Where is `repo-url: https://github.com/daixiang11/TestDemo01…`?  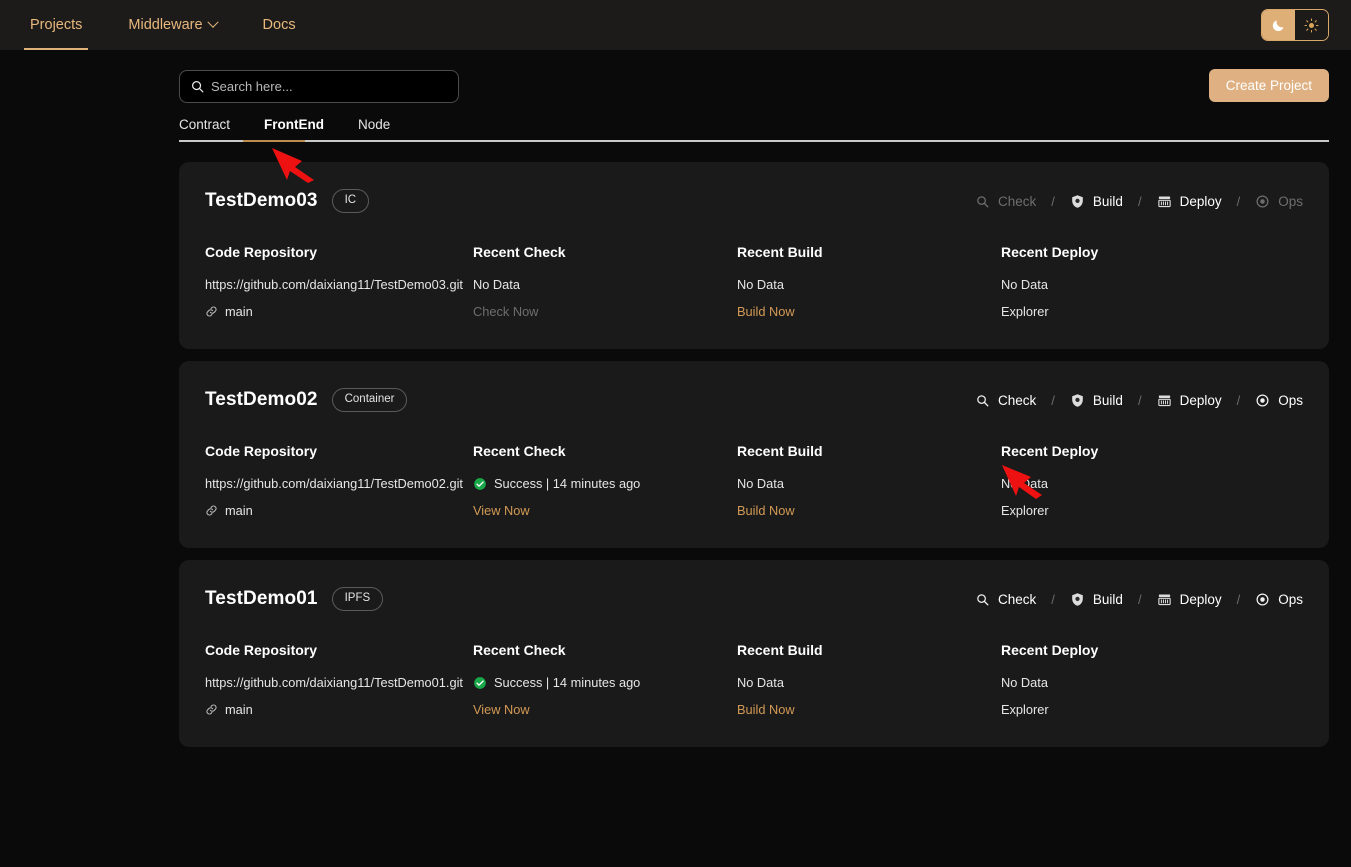 repo-url: https://github.com/daixiang11/TestDemo01… is located at coordinates (334, 682).